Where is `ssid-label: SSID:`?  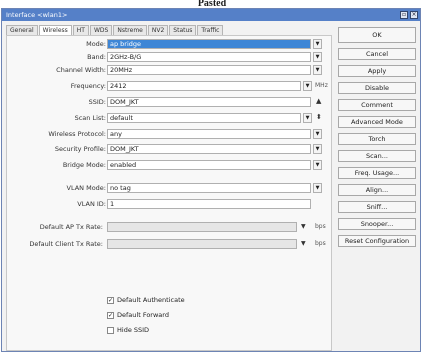 ssid-label: SSID: is located at coordinates (97, 102).